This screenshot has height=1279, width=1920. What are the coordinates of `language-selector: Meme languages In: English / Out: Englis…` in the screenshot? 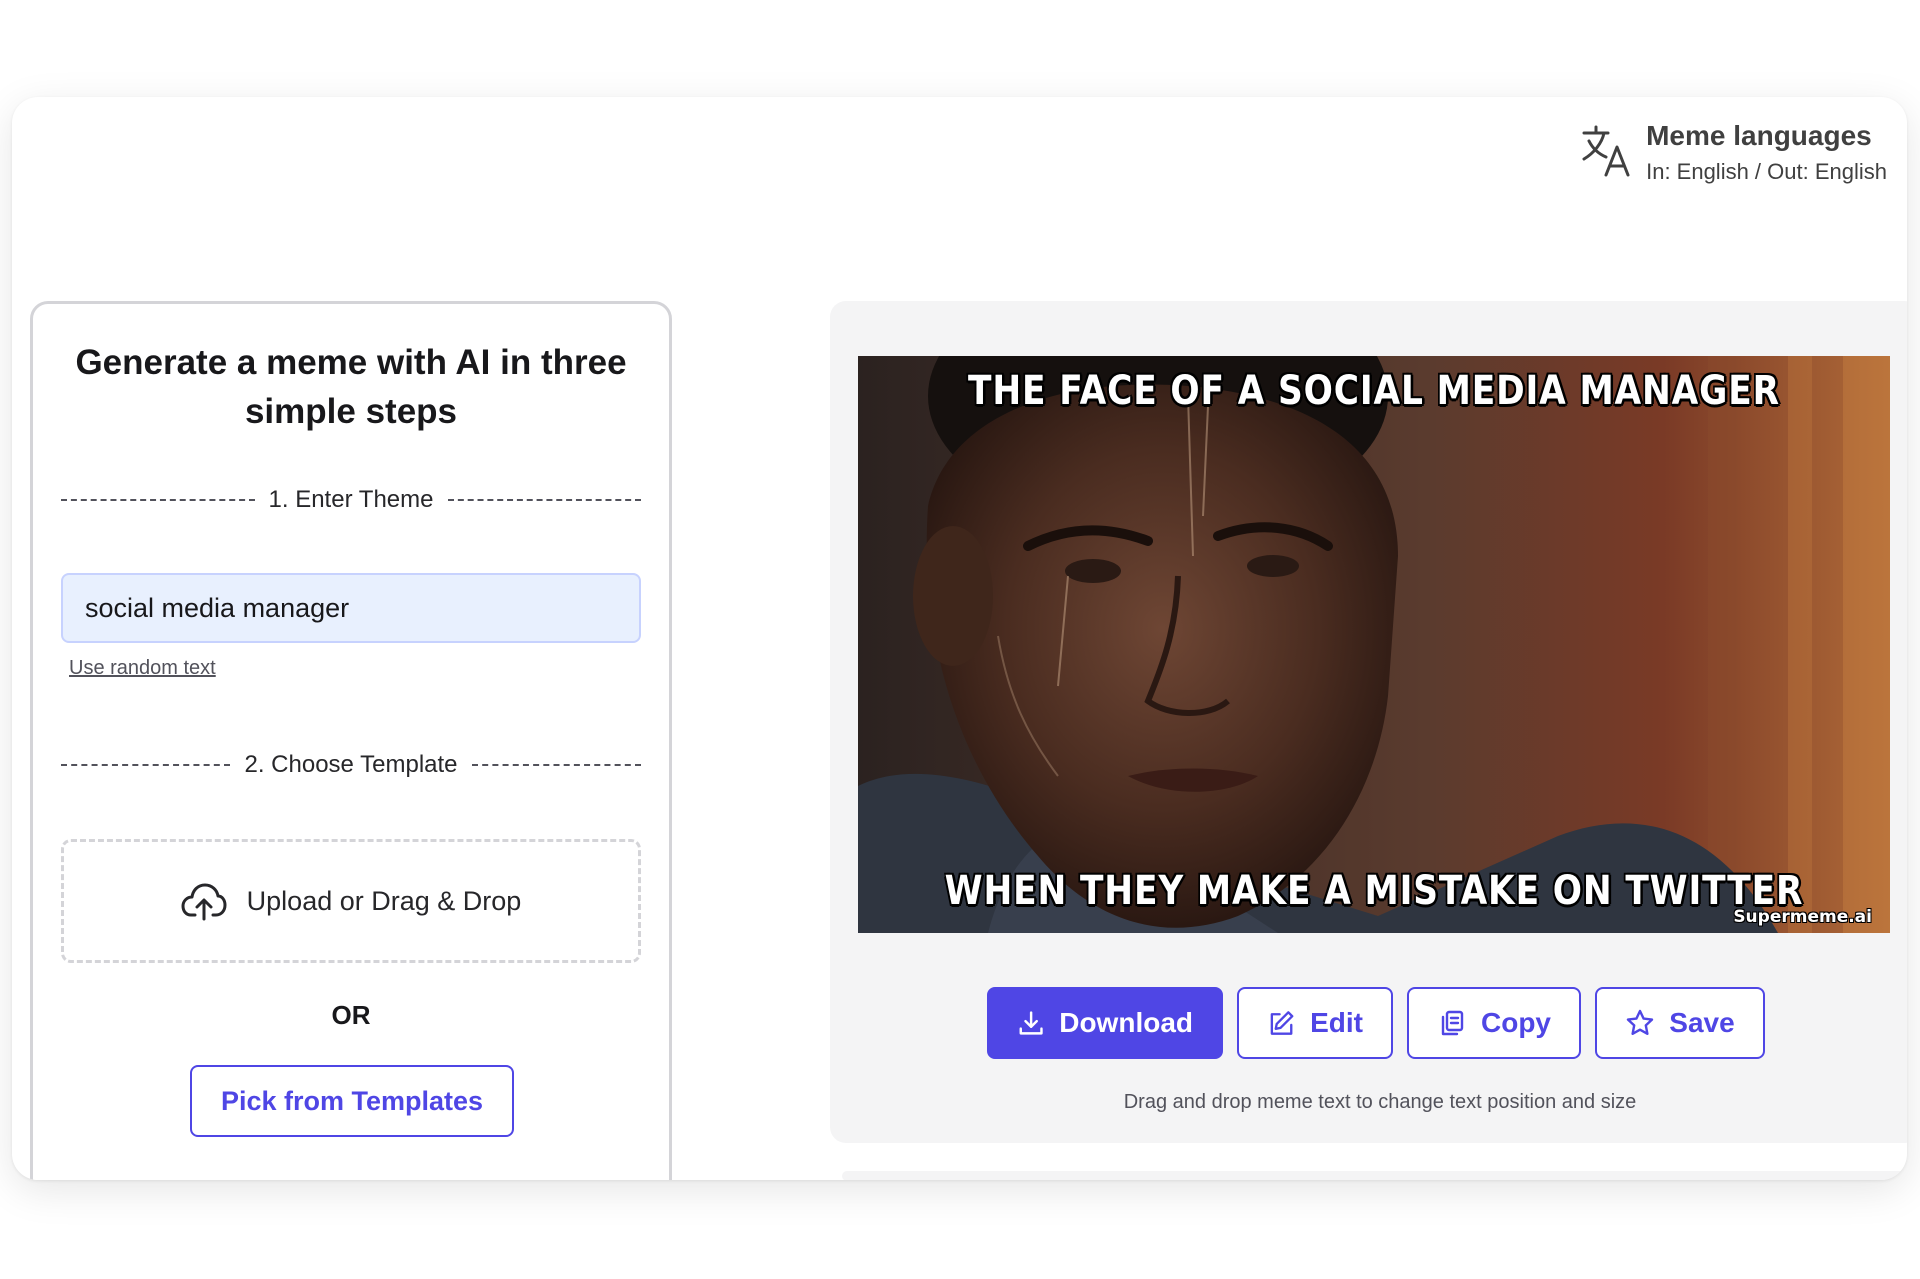 It's located at (1733, 152).